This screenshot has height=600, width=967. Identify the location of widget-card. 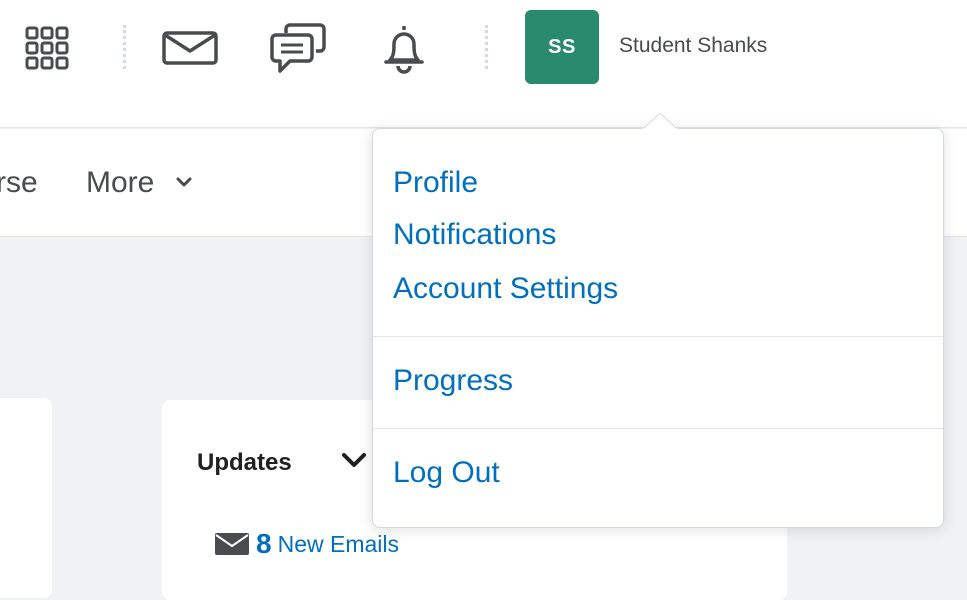
(26, 498).